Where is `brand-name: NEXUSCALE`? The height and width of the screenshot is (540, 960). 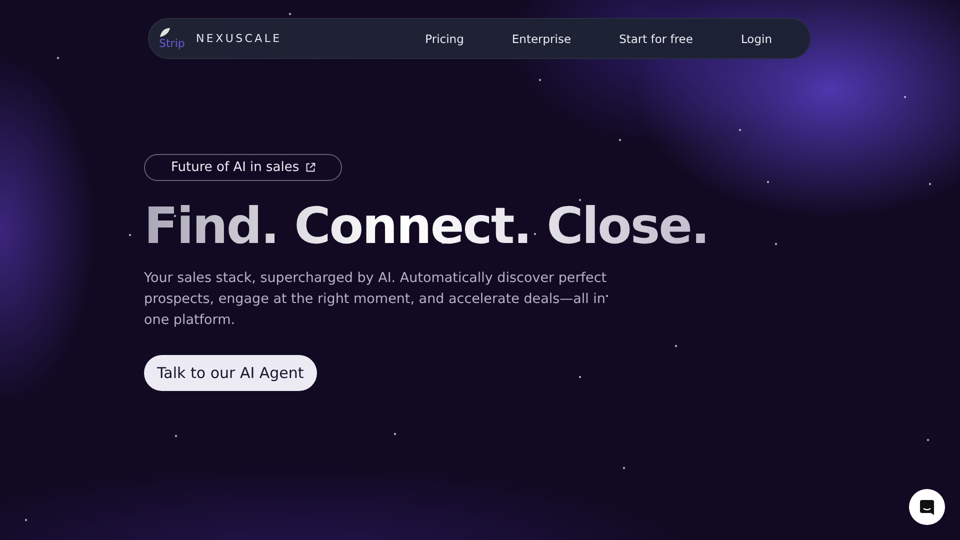 brand-name: NEXUSCALE is located at coordinates (239, 38).